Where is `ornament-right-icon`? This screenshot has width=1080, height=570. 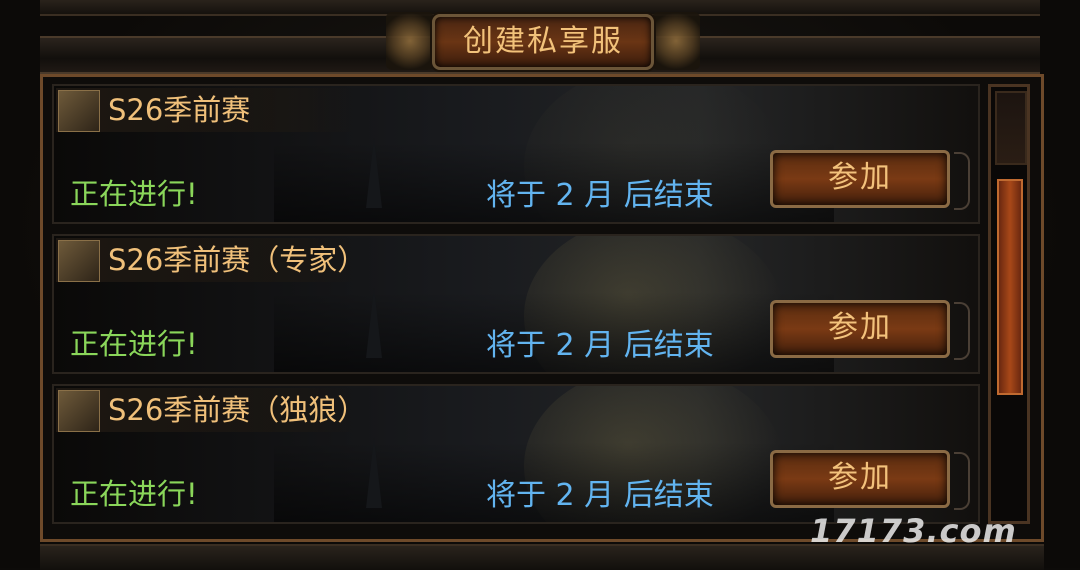
ornament-right-icon is located at coordinates (676, 41).